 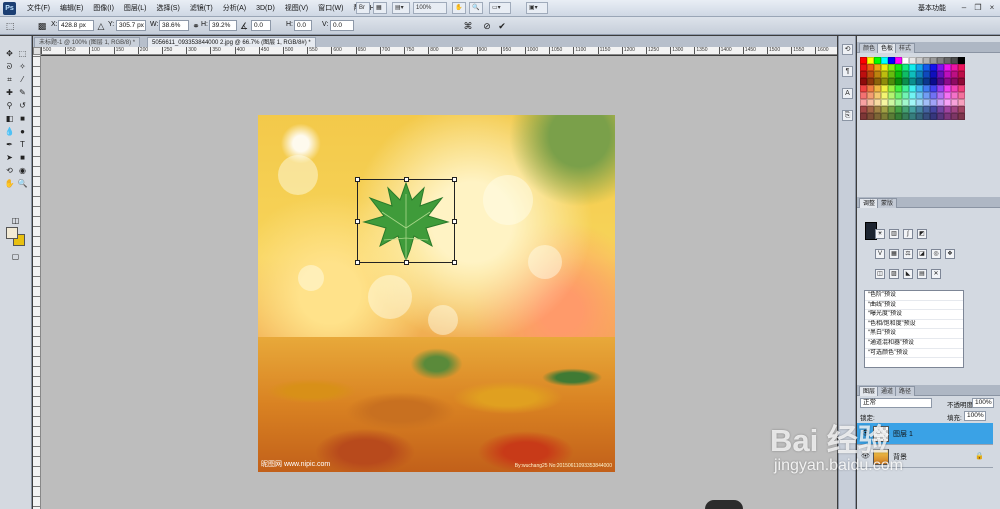 What do you see at coordinates (964, 8) in the screenshot?
I see `minimize-icon: –` at bounding box center [964, 8].